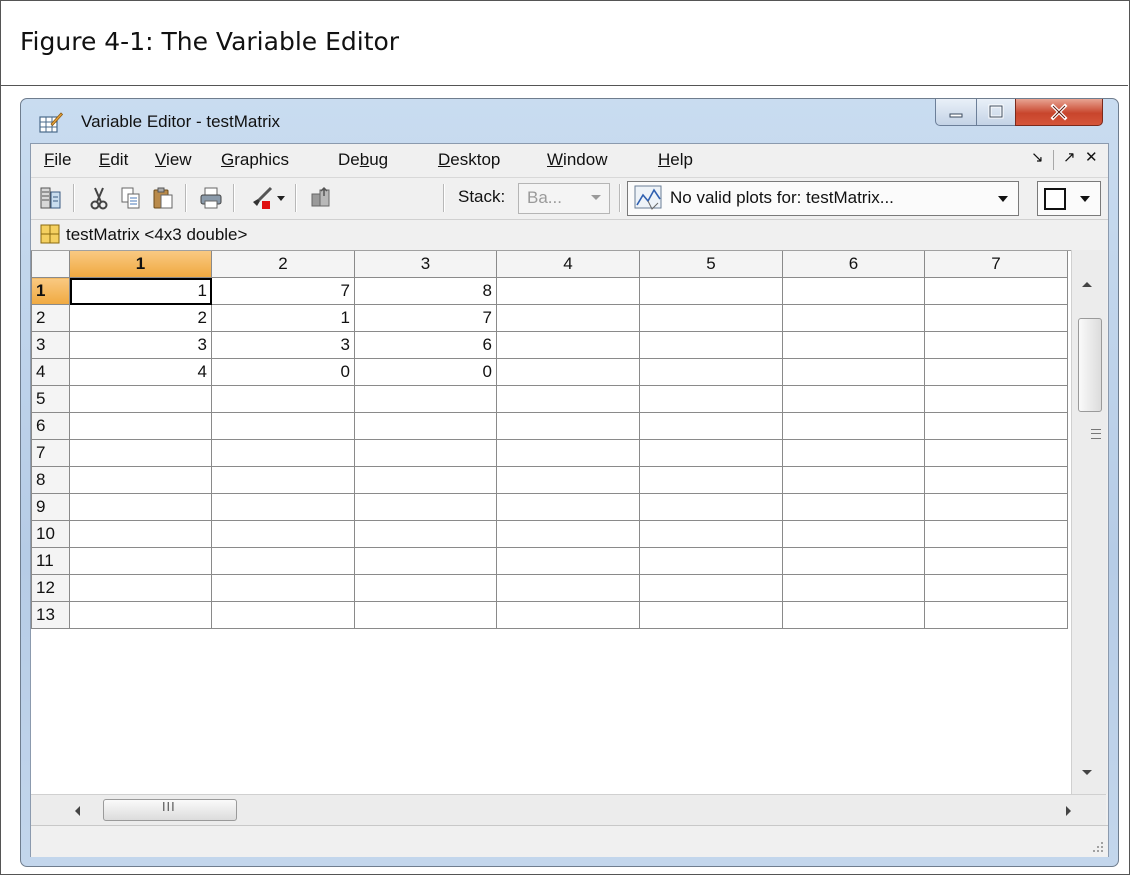 The image size is (1130, 875). I want to click on horizontal-scroll-thumb: III, so click(170, 810).